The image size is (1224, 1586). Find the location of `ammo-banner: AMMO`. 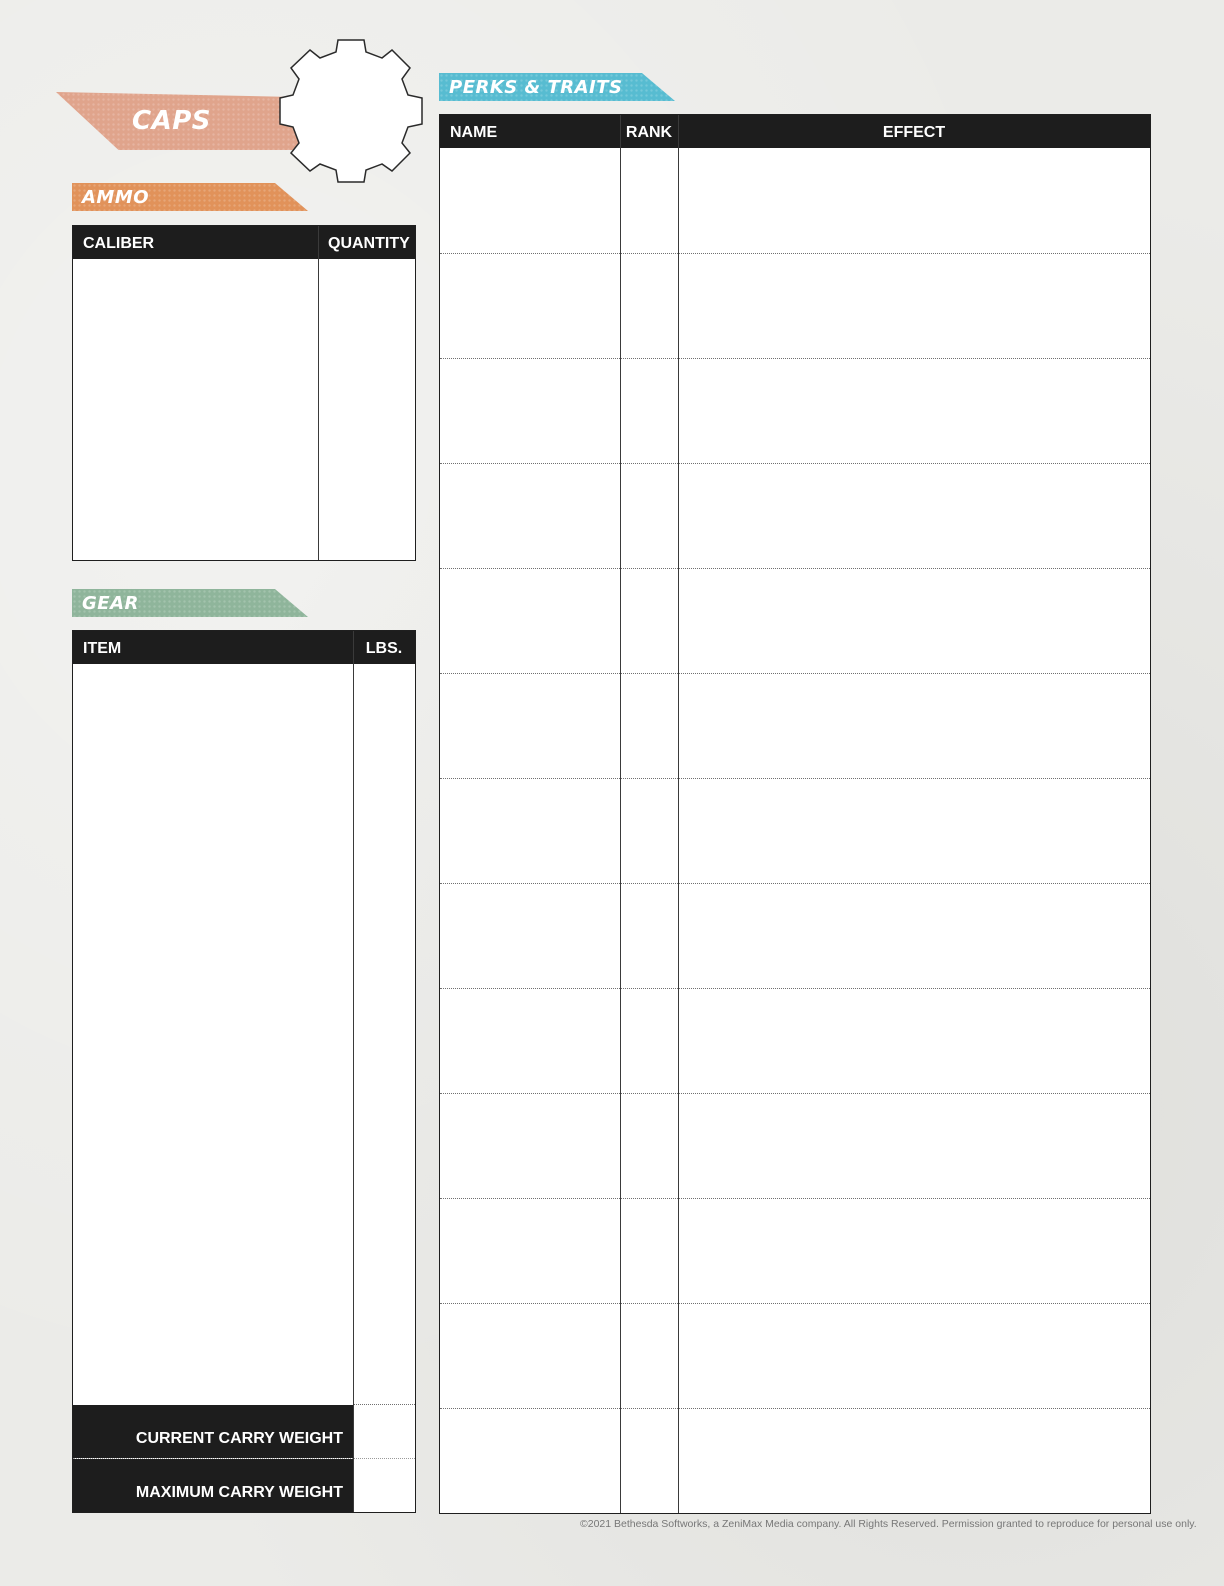

ammo-banner: AMMO is located at coordinates (190, 197).